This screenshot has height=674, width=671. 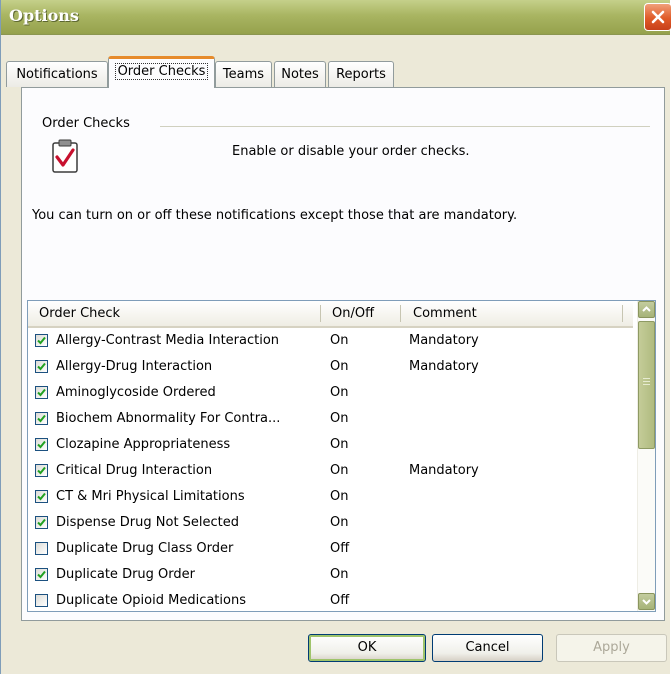 I want to click on order-check-name: Allergy-Drug Interaction, so click(x=134, y=366).